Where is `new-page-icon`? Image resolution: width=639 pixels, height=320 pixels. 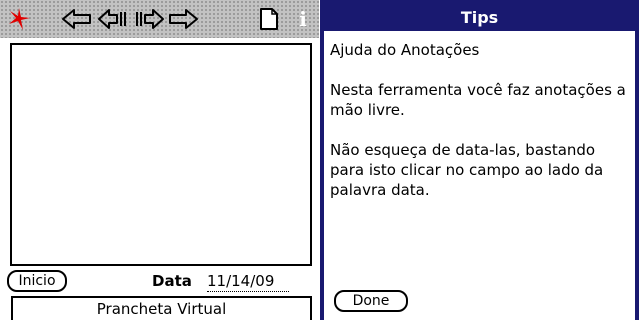
new-page-icon is located at coordinates (269, 19).